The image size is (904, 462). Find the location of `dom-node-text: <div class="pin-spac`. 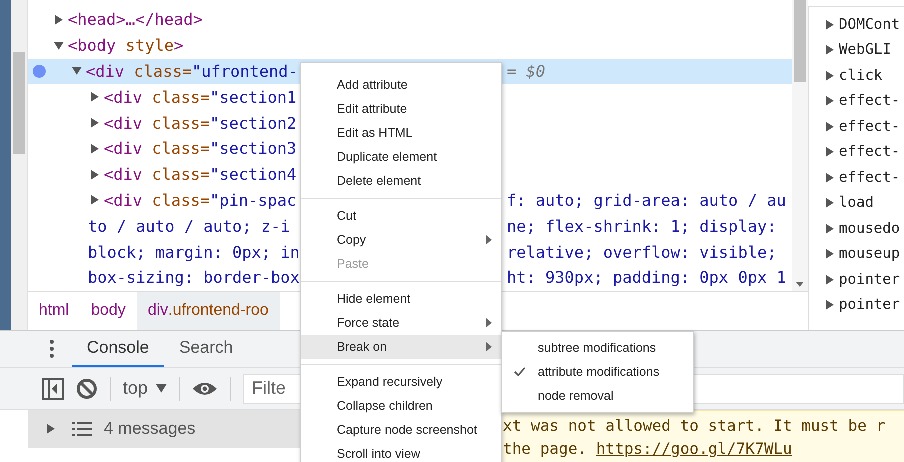

dom-node-text: <div class="pin-spac is located at coordinates (200, 200).